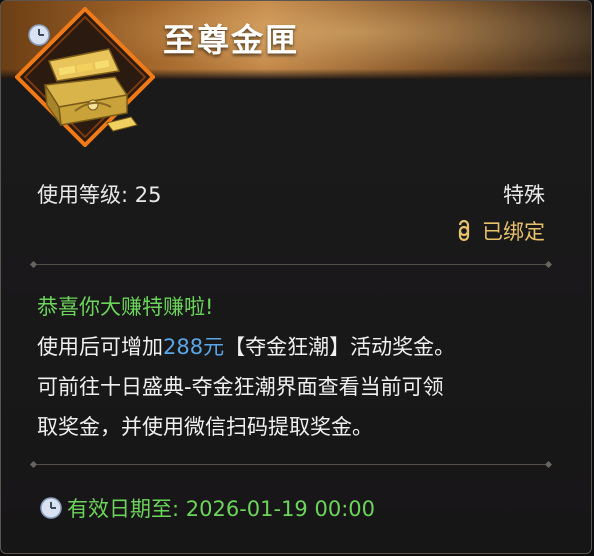 This screenshot has height=556, width=594. I want to click on item-name: 至尊金匣, so click(231, 40).